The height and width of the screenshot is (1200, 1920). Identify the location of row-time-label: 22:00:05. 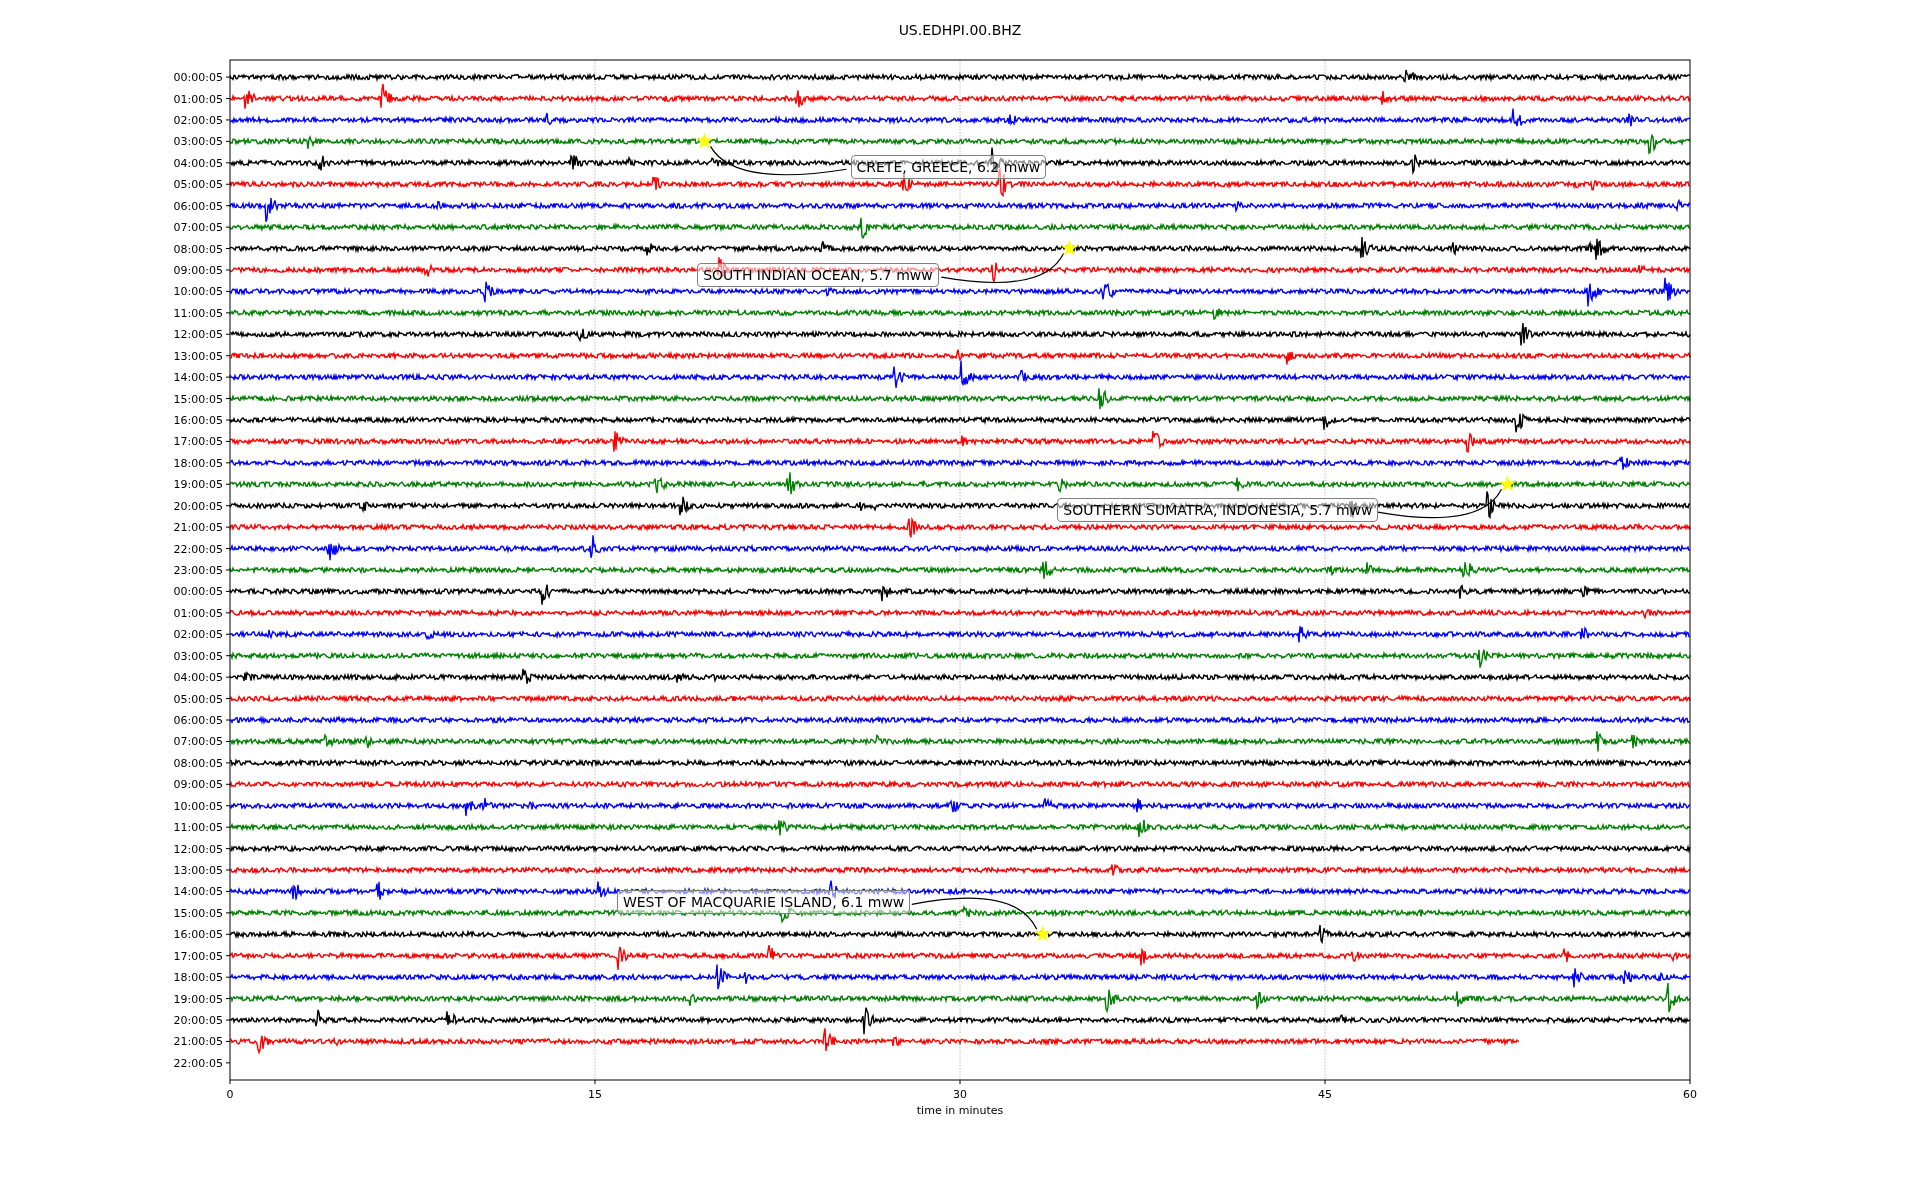
(198, 549).